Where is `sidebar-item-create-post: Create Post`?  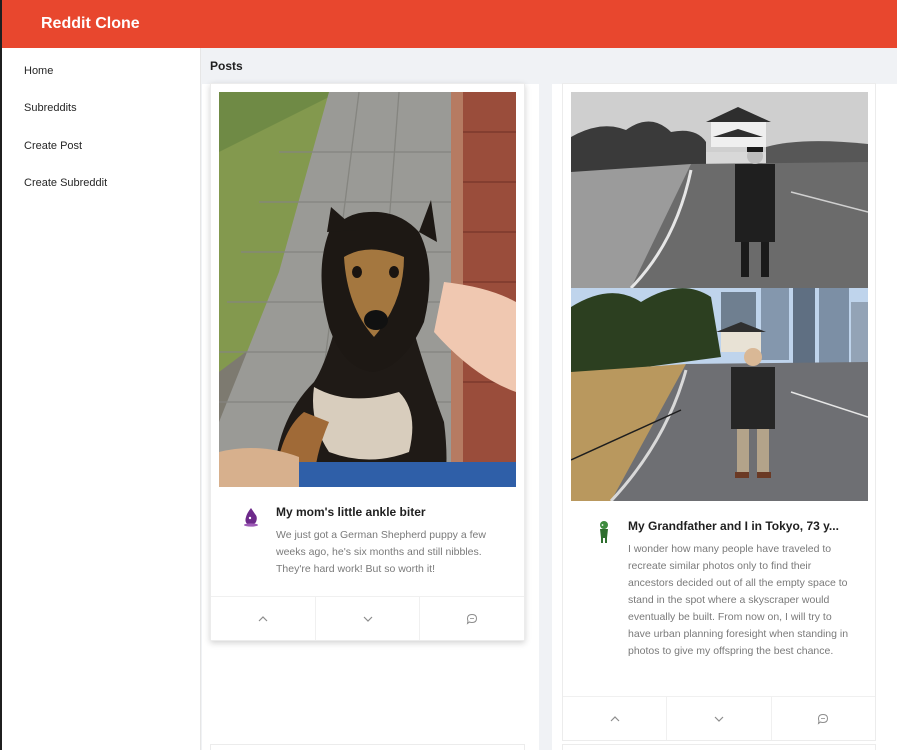 sidebar-item-create-post: Create Post is located at coordinates (53, 146).